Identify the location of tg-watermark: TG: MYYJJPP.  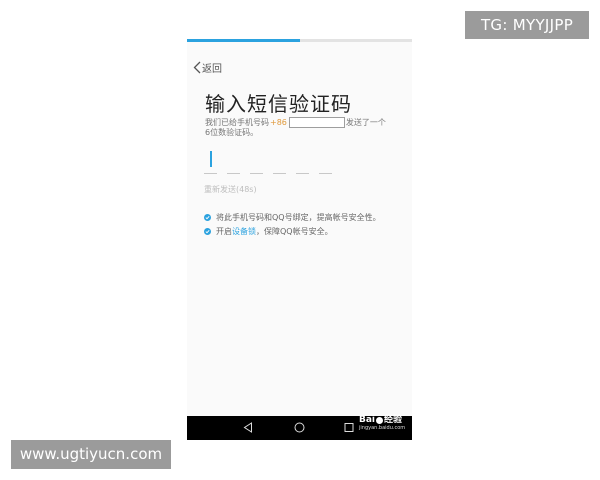
(527, 25).